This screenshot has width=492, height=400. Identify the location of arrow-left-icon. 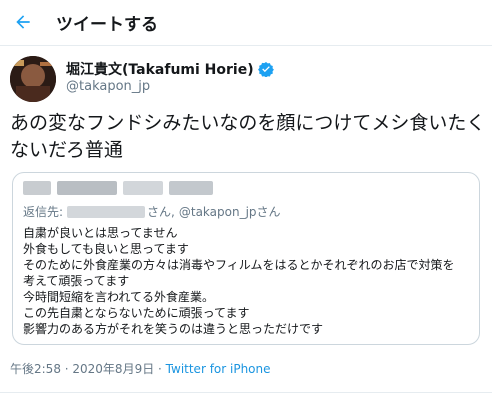
(23, 22).